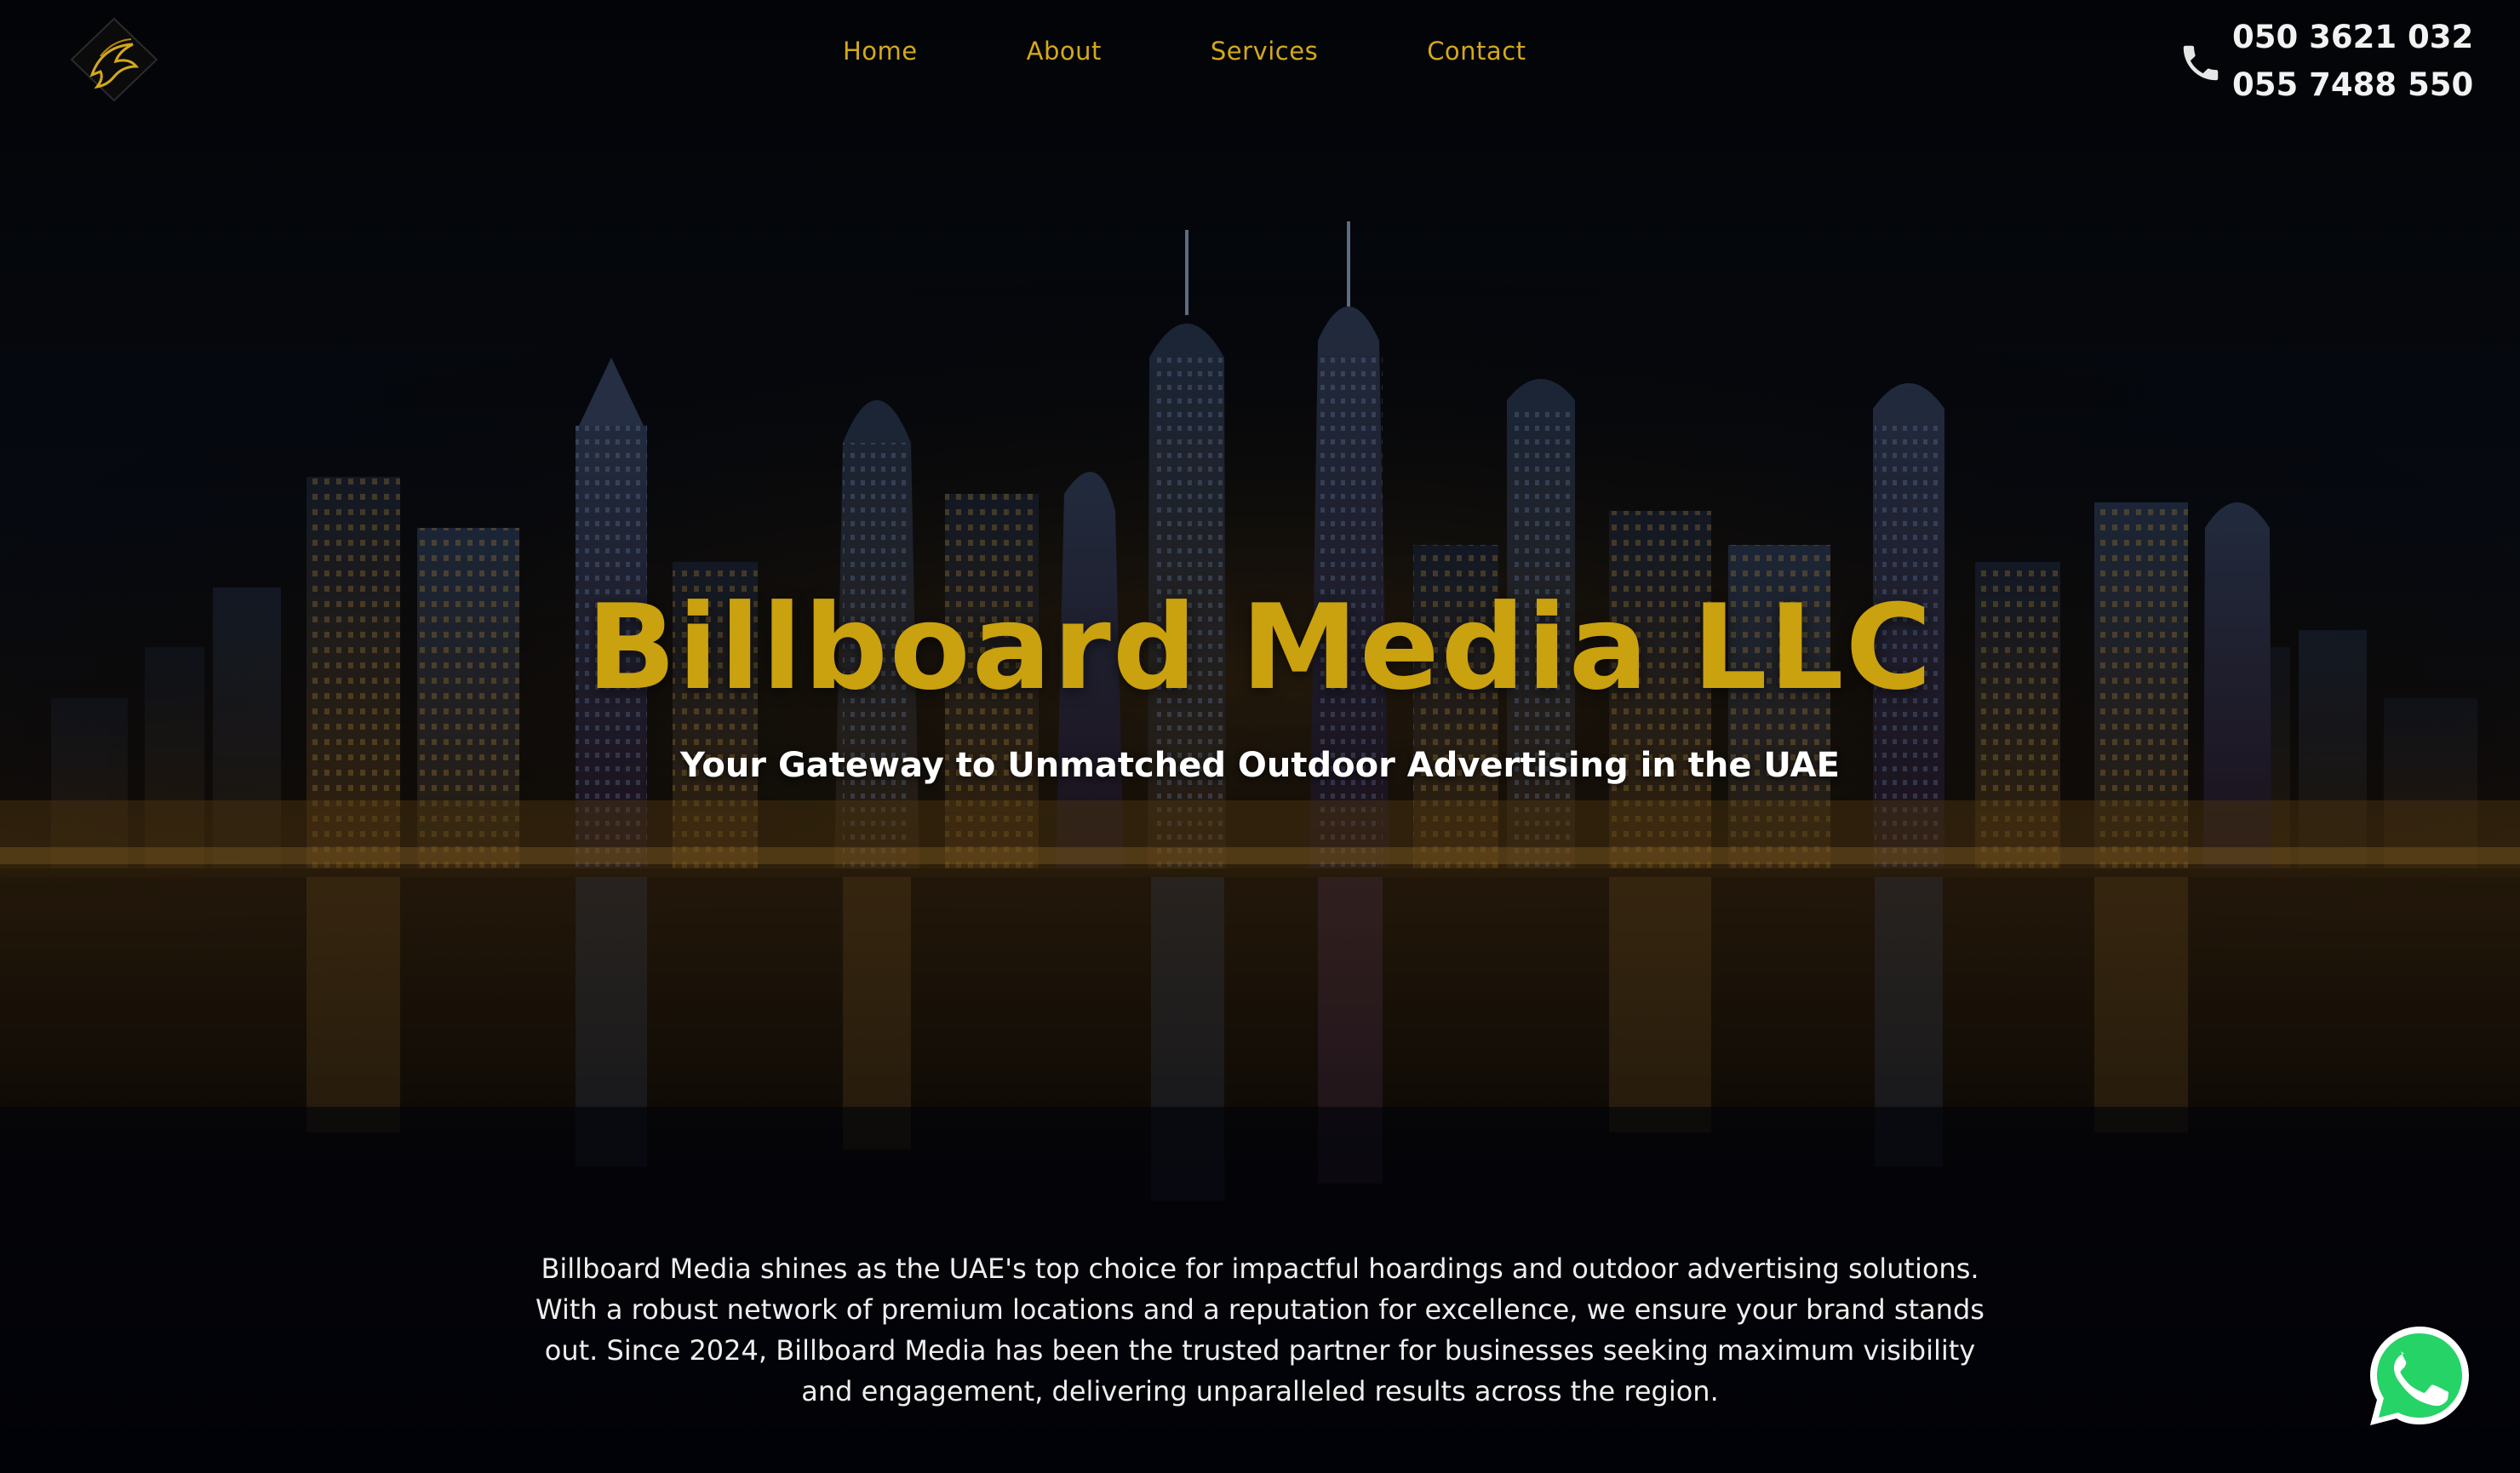 The height and width of the screenshot is (1473, 2520). Describe the element at coordinates (880, 52) in the screenshot. I see `nav-home-link: Home` at that location.